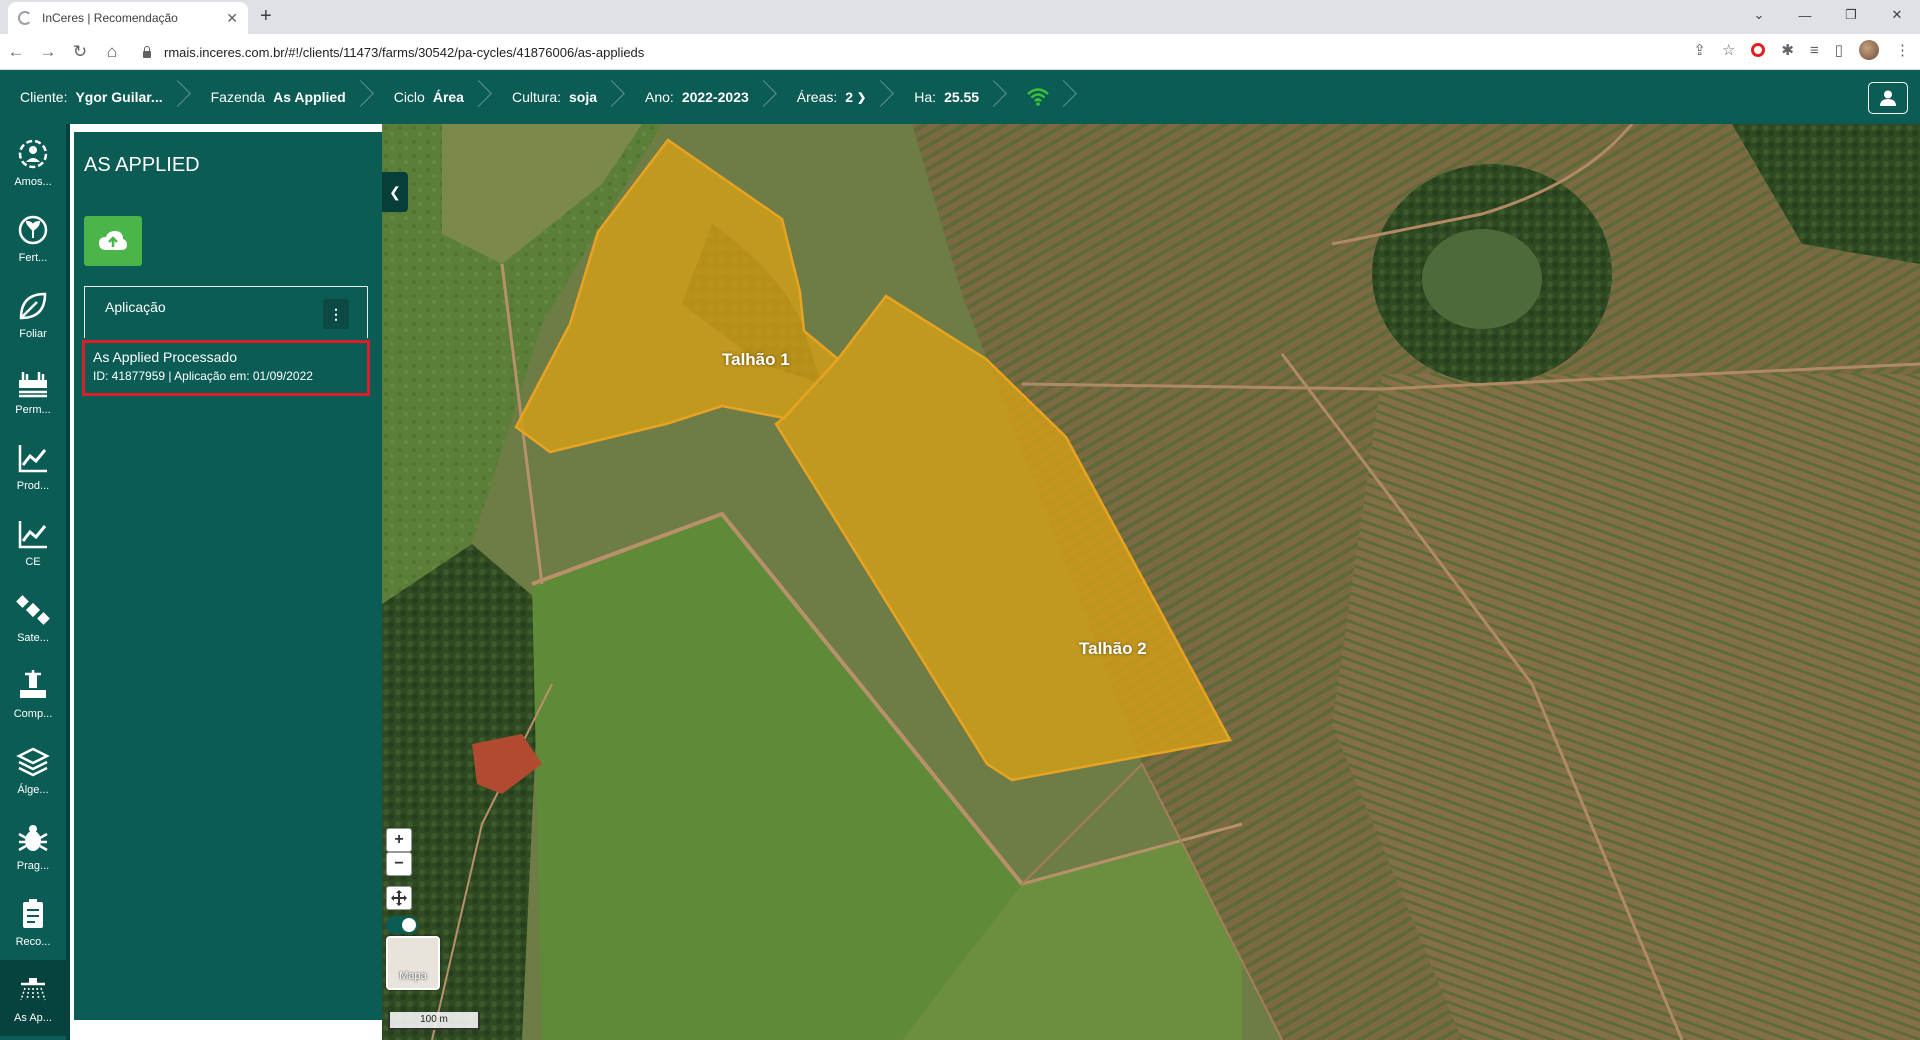 The height and width of the screenshot is (1040, 1920). Describe the element at coordinates (1113, 649) in the screenshot. I see `field-2-label: Talhão 2` at that location.